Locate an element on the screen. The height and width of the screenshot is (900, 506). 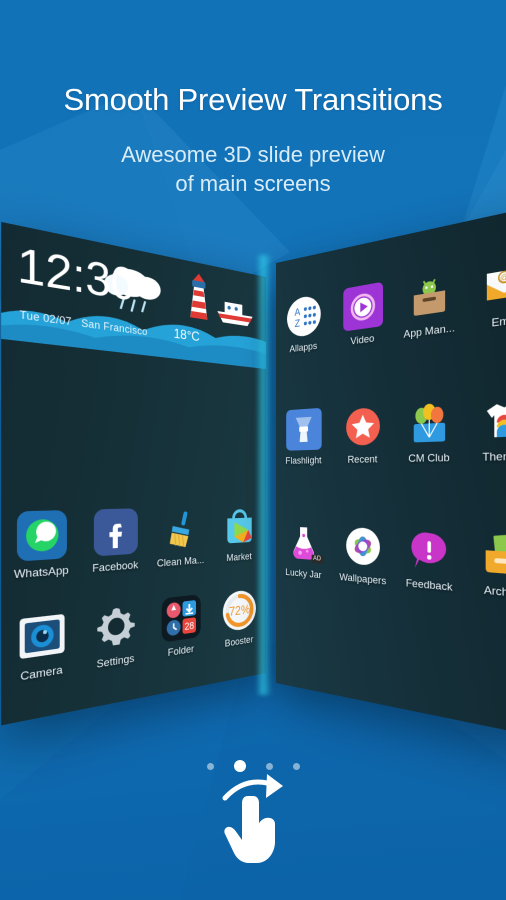
app-icon-archive: Archive is located at coordinates (485, 566).